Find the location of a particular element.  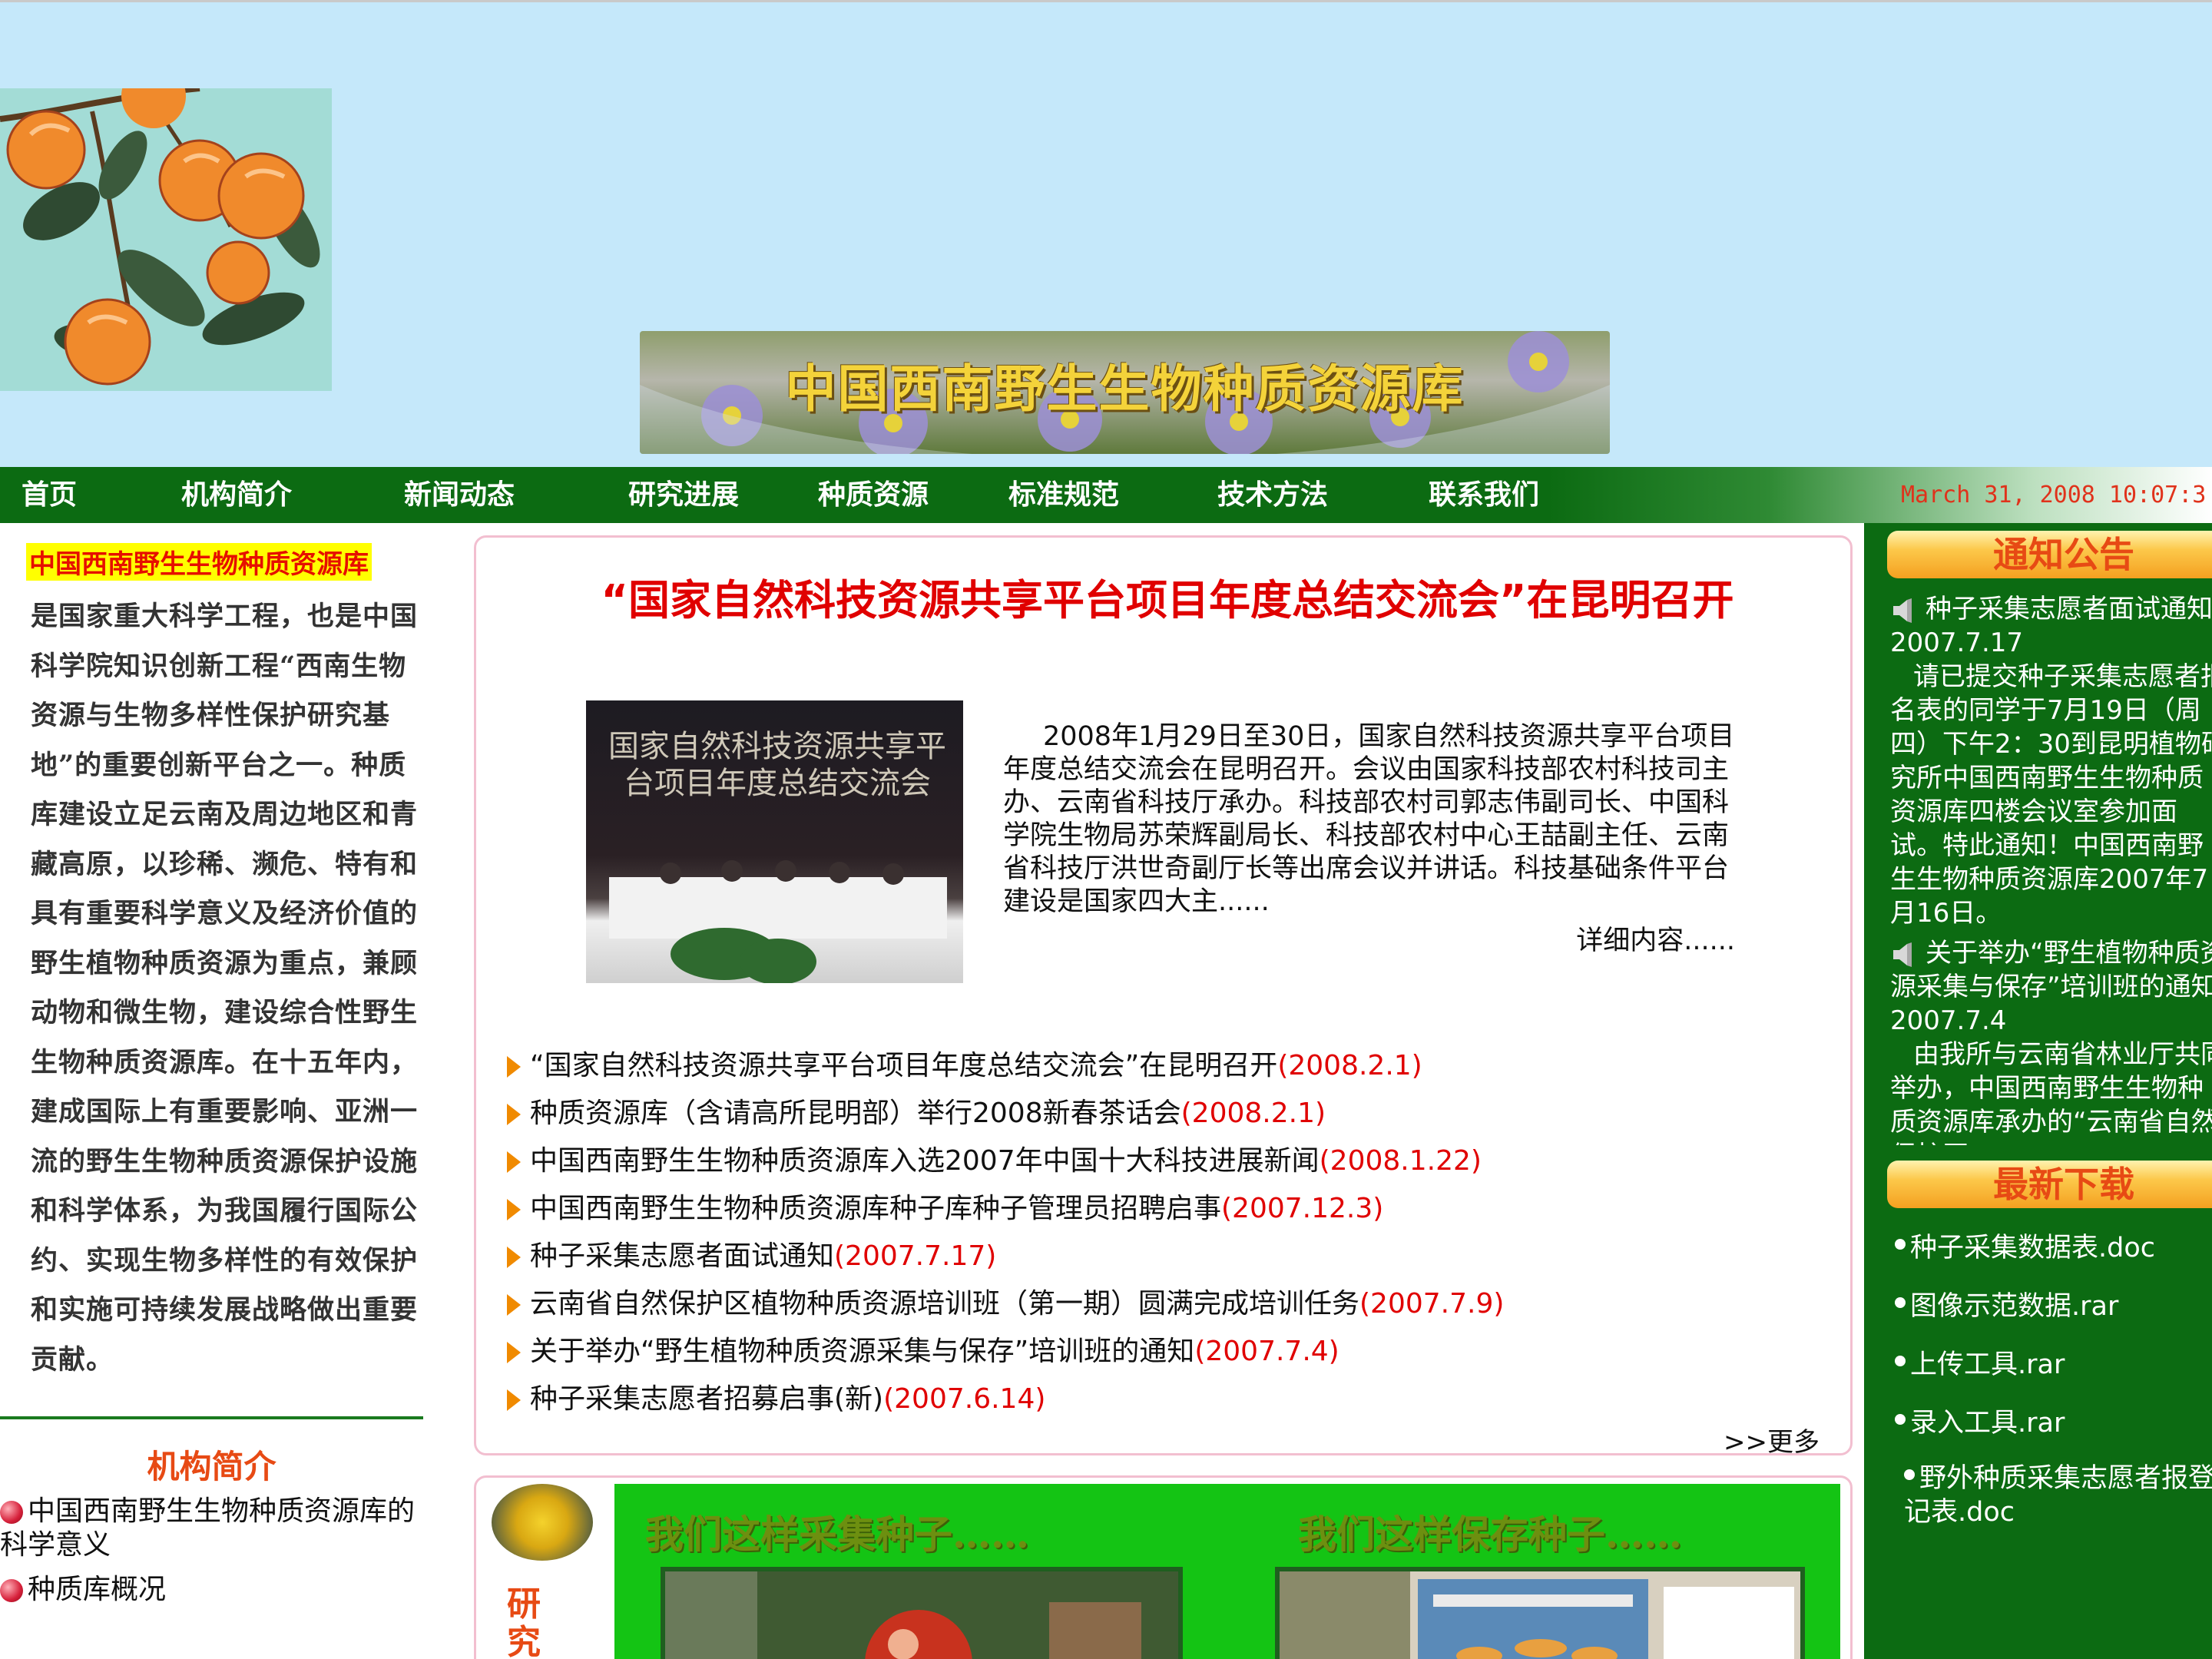

news-item-date: (2008.1.22) is located at coordinates (1401, 1161).